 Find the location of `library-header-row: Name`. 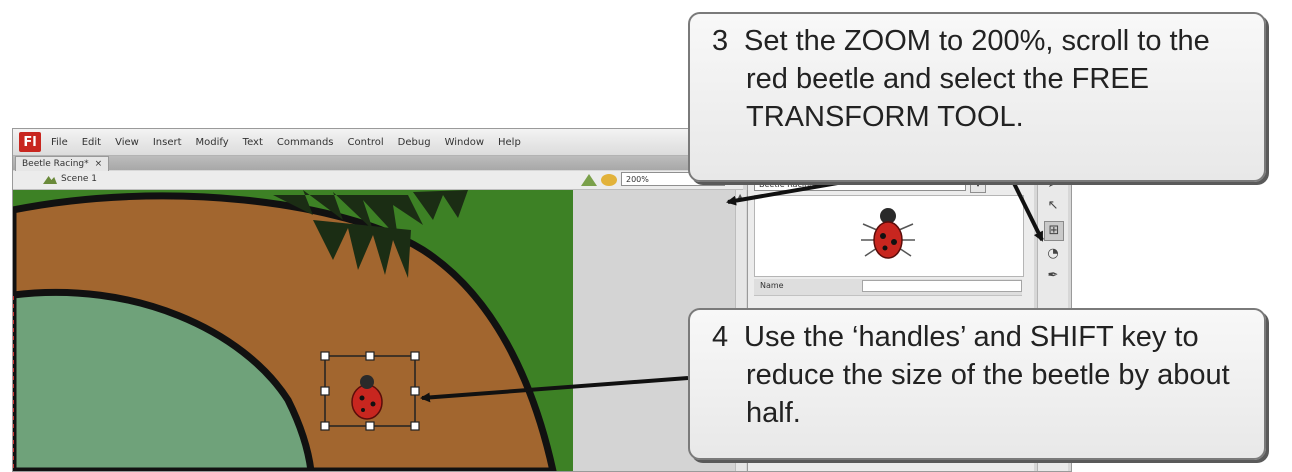

library-header-row: Name is located at coordinates (888, 287).